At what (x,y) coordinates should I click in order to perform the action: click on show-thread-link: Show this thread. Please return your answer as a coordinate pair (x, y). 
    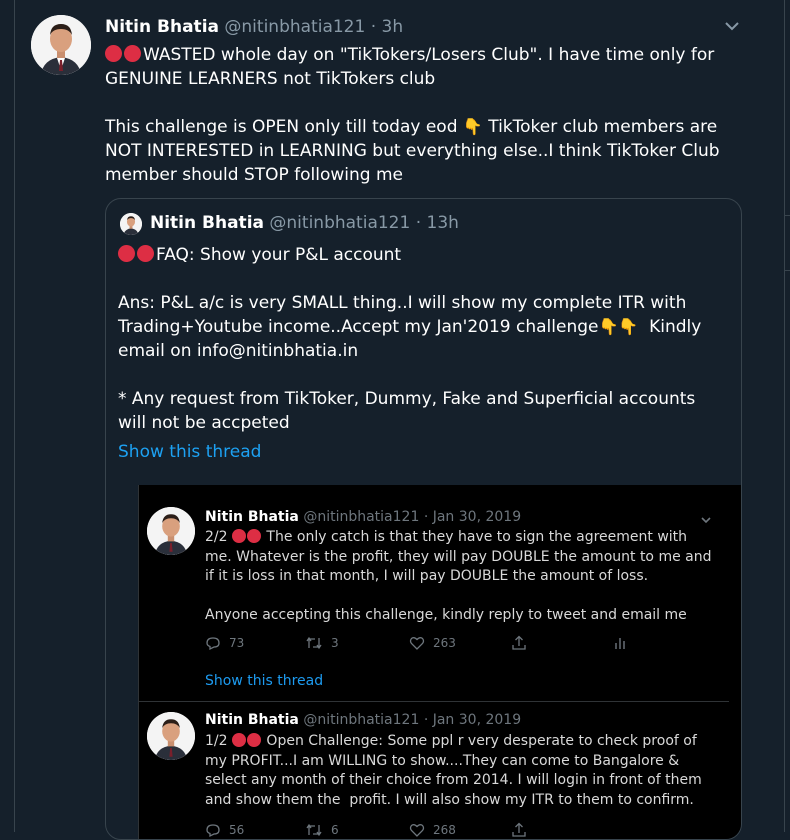
    Looking at the image, I should click on (189, 452).